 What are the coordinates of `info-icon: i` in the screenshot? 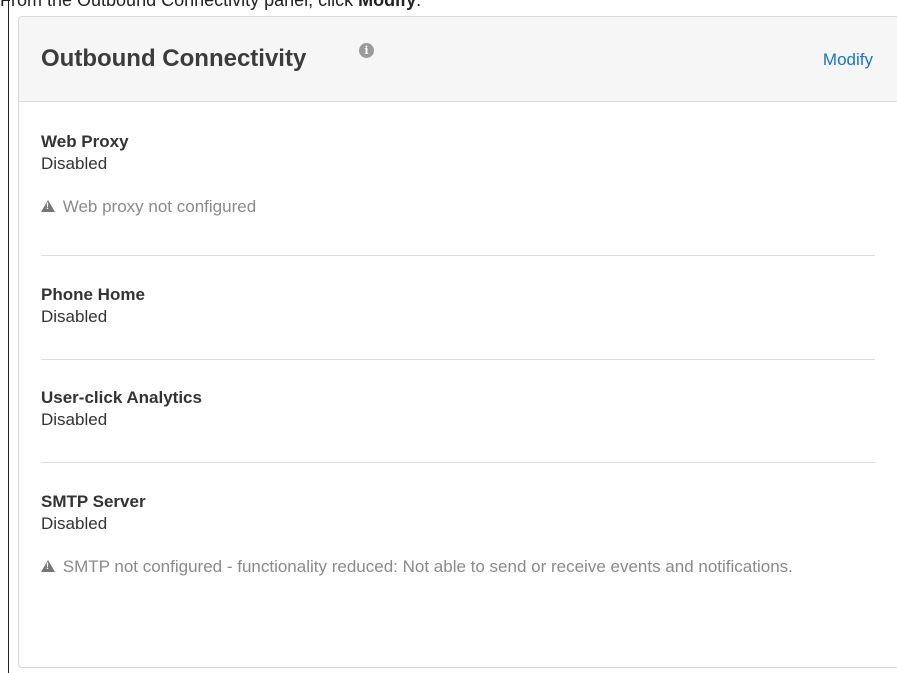 It's located at (366, 50).